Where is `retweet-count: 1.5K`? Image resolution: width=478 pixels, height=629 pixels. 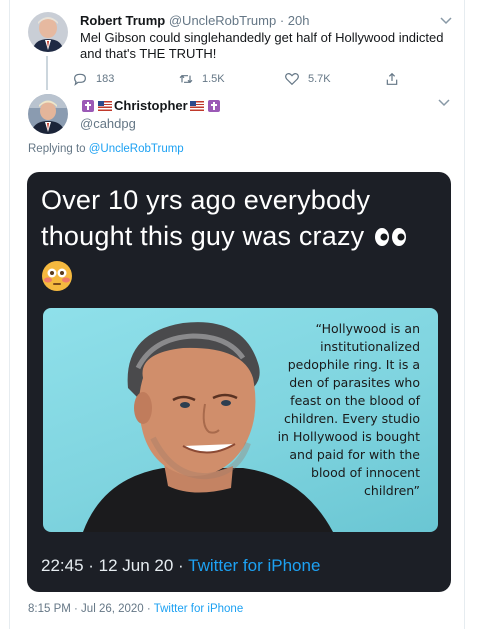
retweet-count: 1.5K is located at coordinates (213, 79).